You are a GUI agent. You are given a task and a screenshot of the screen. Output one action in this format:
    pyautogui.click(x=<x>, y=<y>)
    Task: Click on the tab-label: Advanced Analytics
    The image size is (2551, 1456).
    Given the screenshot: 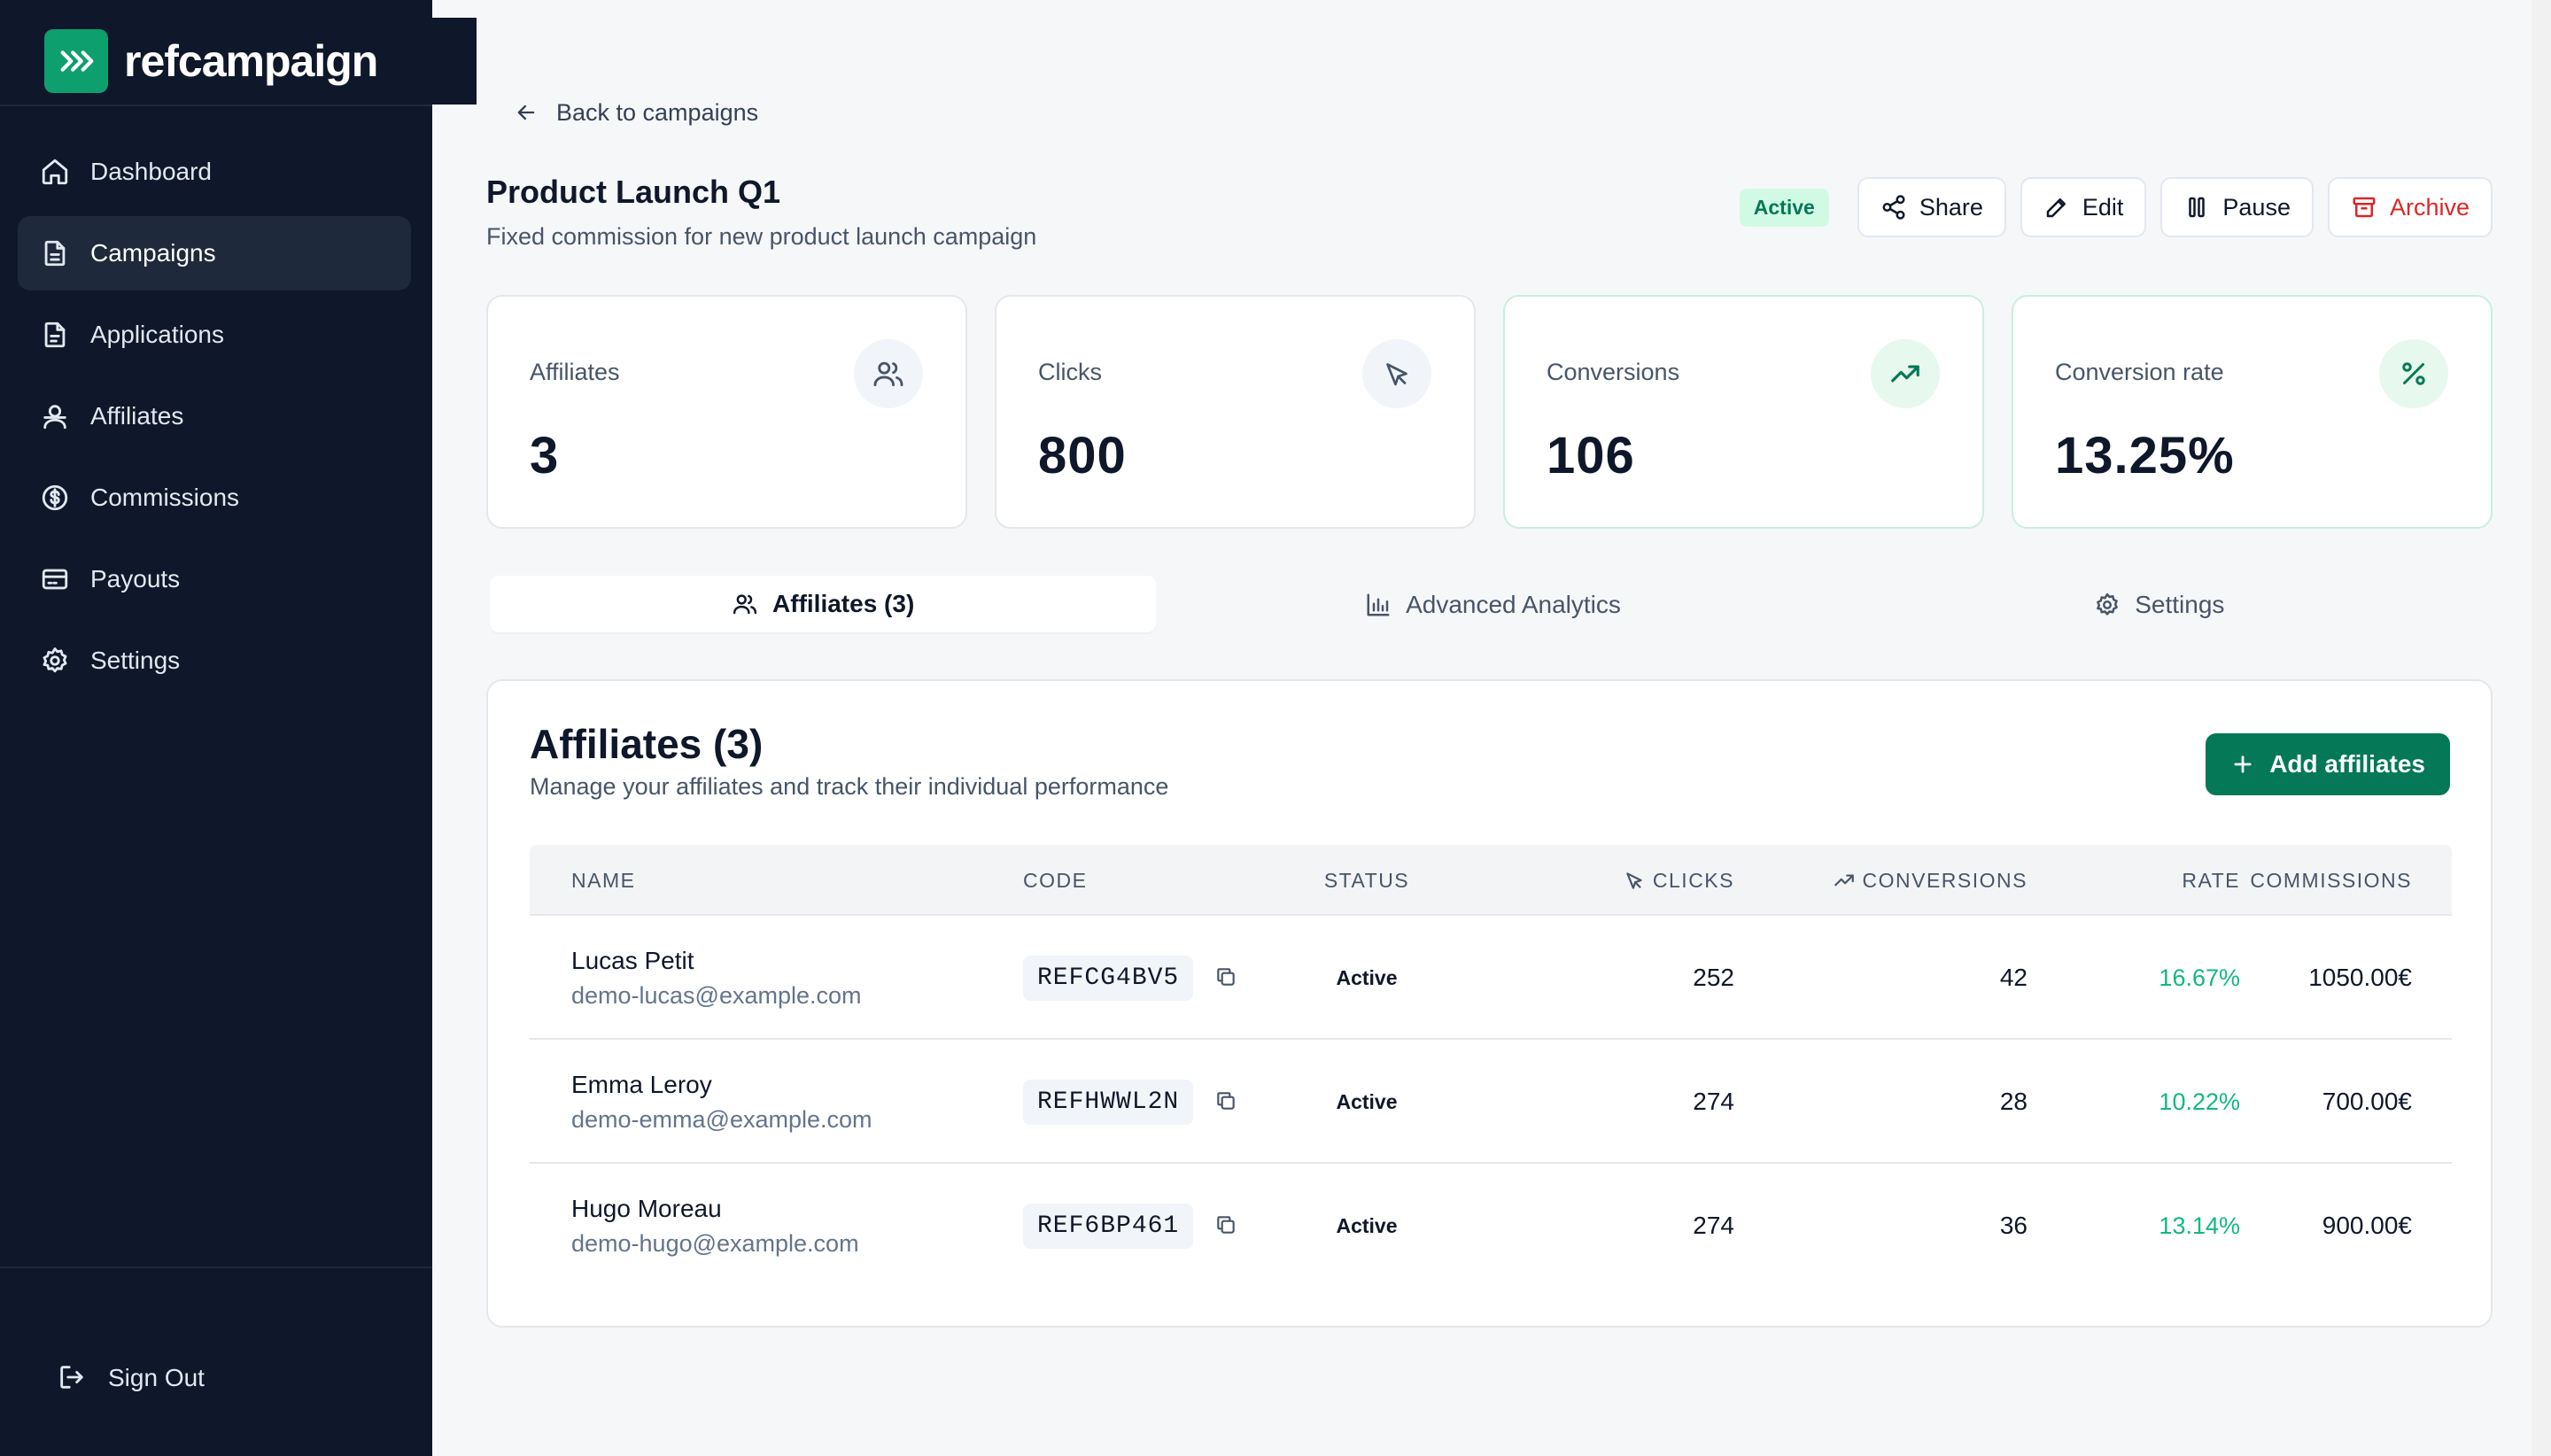 What is the action you would take?
    pyautogui.click(x=1513, y=604)
    